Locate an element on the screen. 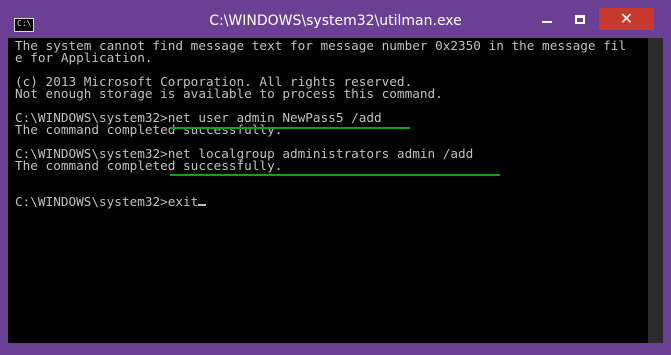  console-current-command: C:\WINDOWS\system32>exit is located at coordinates (107, 201).